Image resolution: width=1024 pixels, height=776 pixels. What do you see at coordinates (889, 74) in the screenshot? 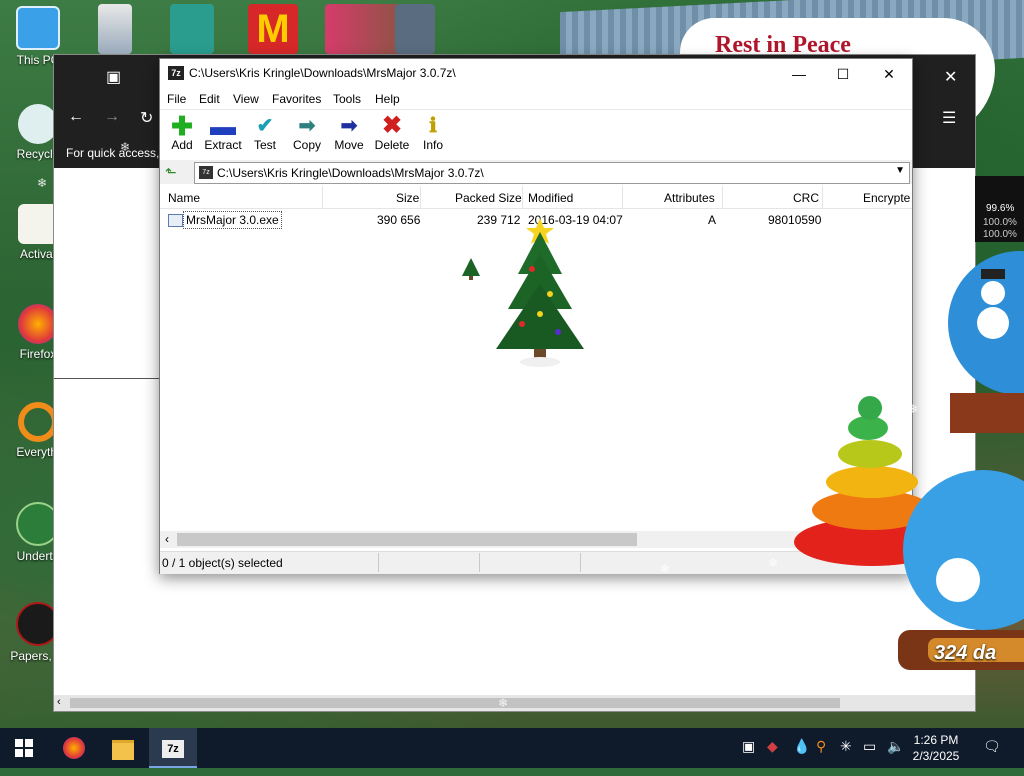
I see `close-button: ✕` at bounding box center [889, 74].